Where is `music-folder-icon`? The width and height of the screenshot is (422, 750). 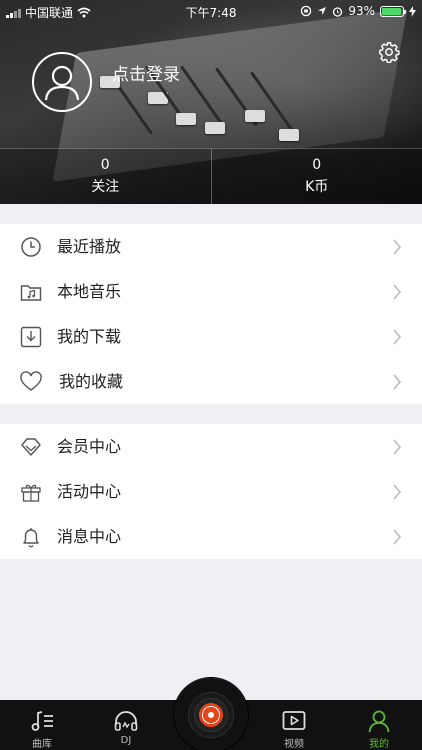 music-folder-icon is located at coordinates (31, 293).